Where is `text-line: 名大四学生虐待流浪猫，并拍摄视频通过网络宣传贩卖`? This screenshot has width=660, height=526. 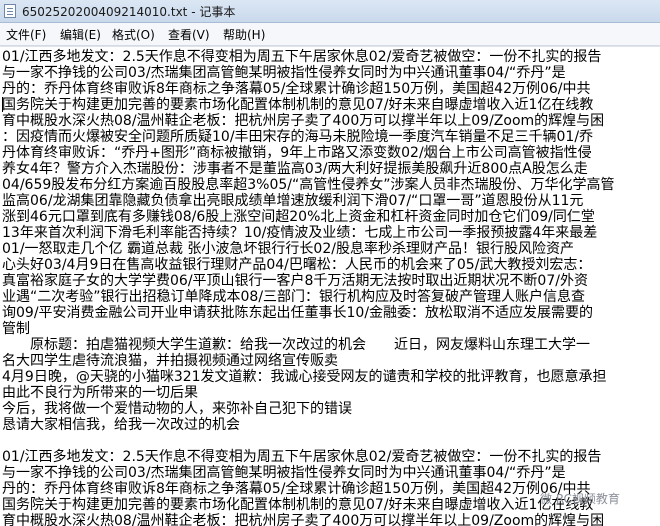 text-line: 名大四学生虐待流浪猫，并拍摄视频通过网络宣传贩卖 is located at coordinates (170, 361).